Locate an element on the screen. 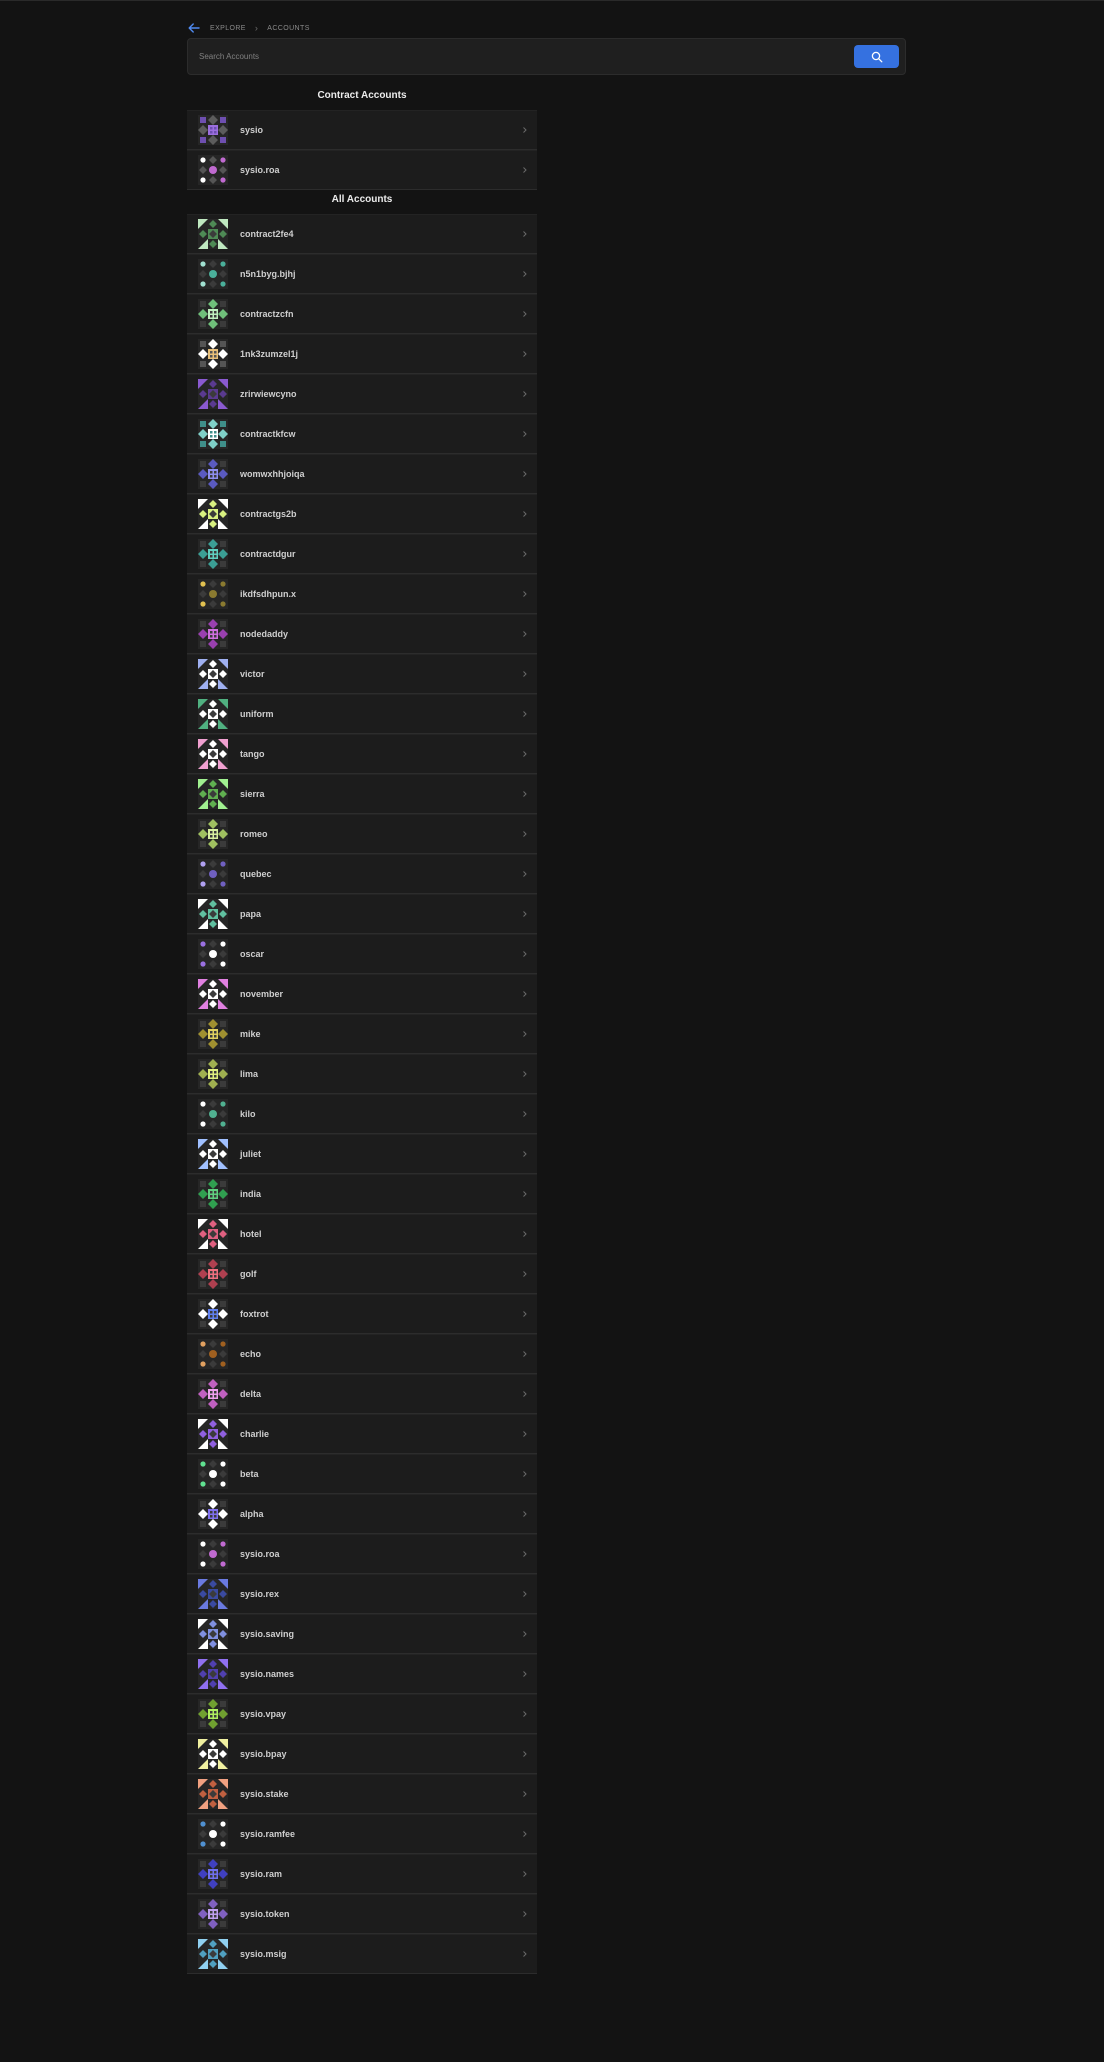 The image size is (1104, 2062). account-row: delta is located at coordinates (362, 1394).